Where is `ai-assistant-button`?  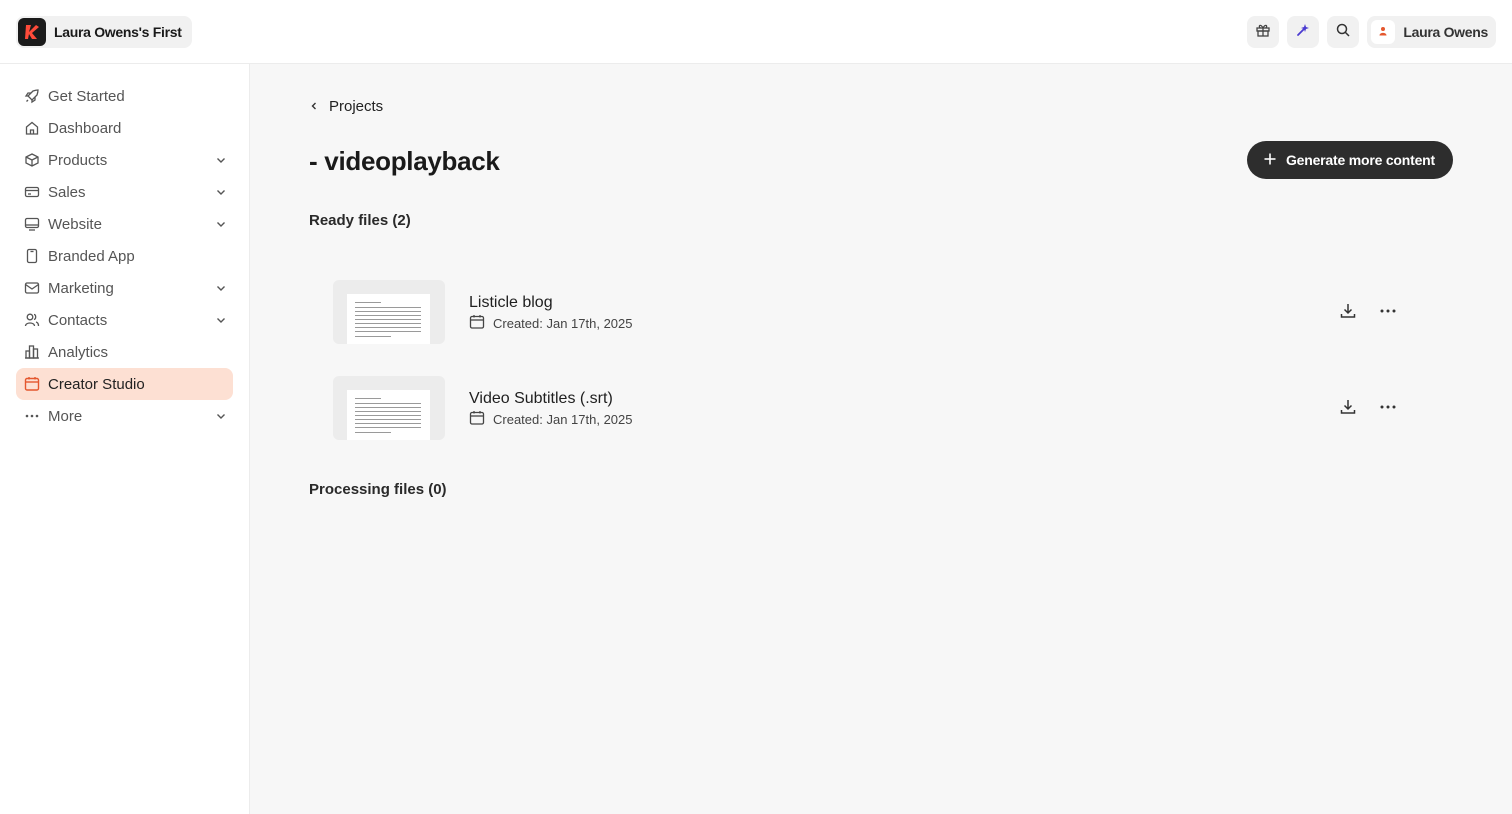
ai-assistant-button is located at coordinates (1303, 32).